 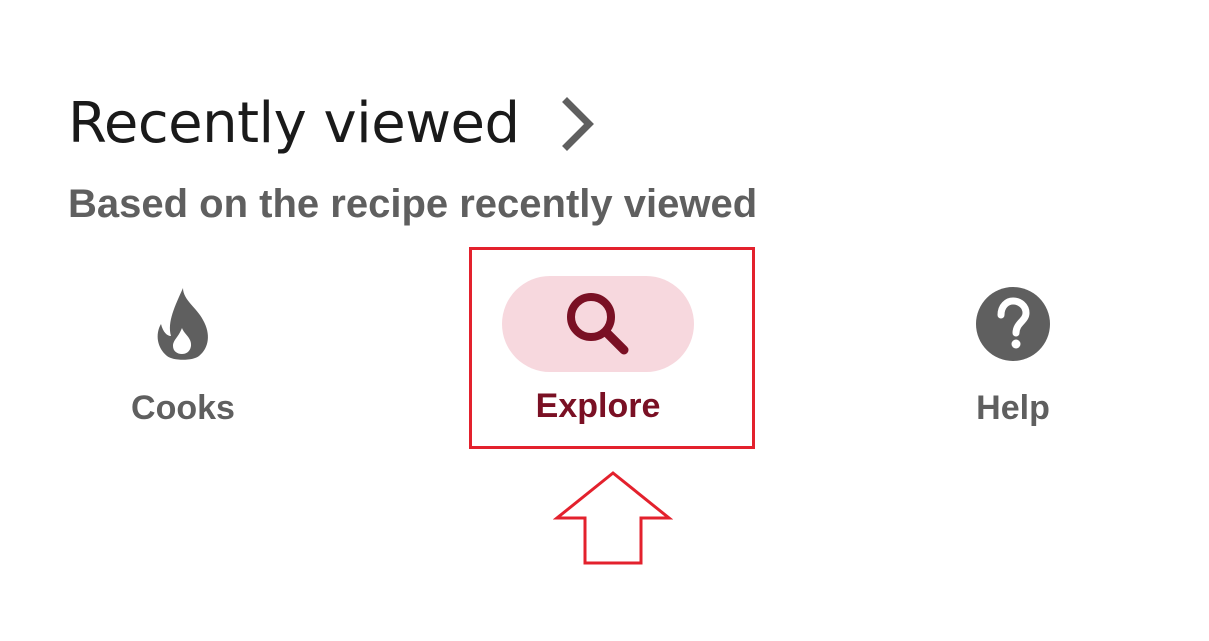 I want to click on nav-item-explore: Explore, so click(x=598, y=351).